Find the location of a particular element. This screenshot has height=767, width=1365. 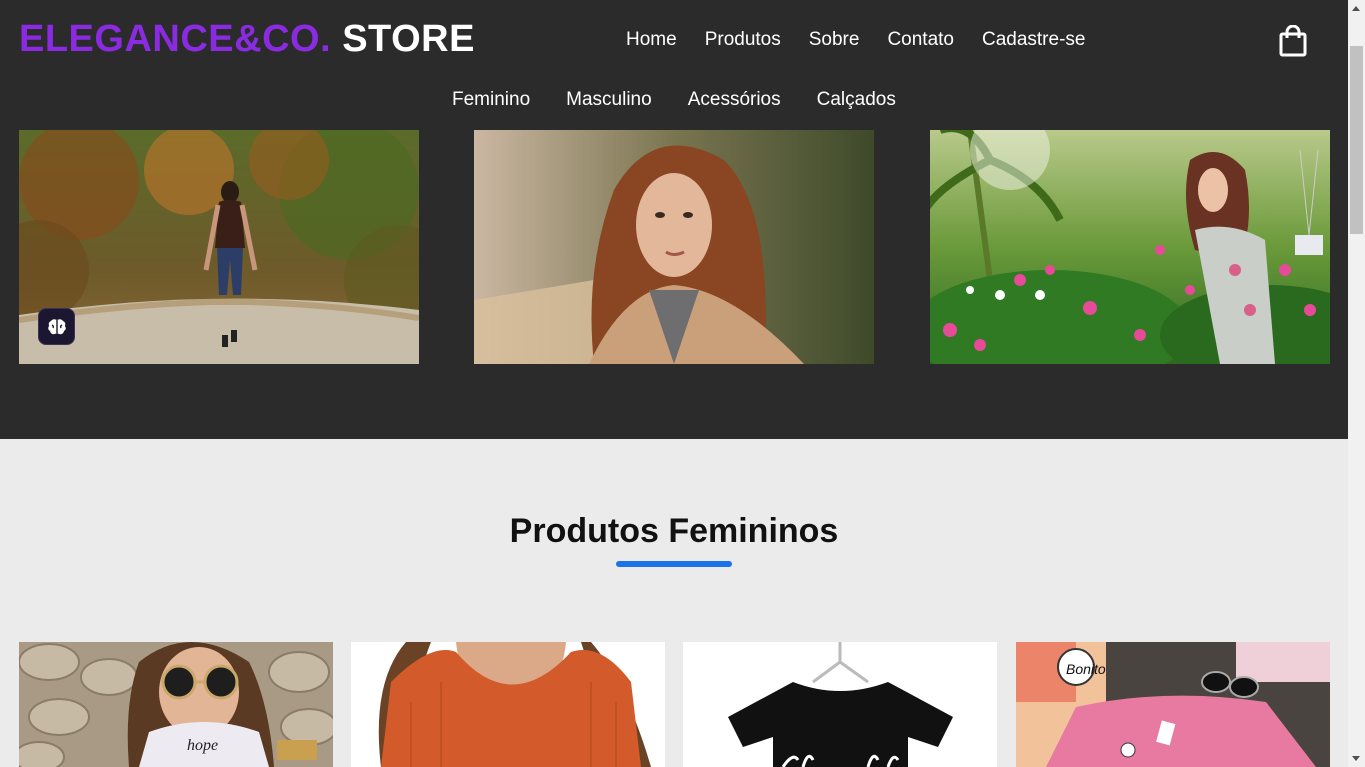

category-feminino: Feminino is located at coordinates (491, 100).